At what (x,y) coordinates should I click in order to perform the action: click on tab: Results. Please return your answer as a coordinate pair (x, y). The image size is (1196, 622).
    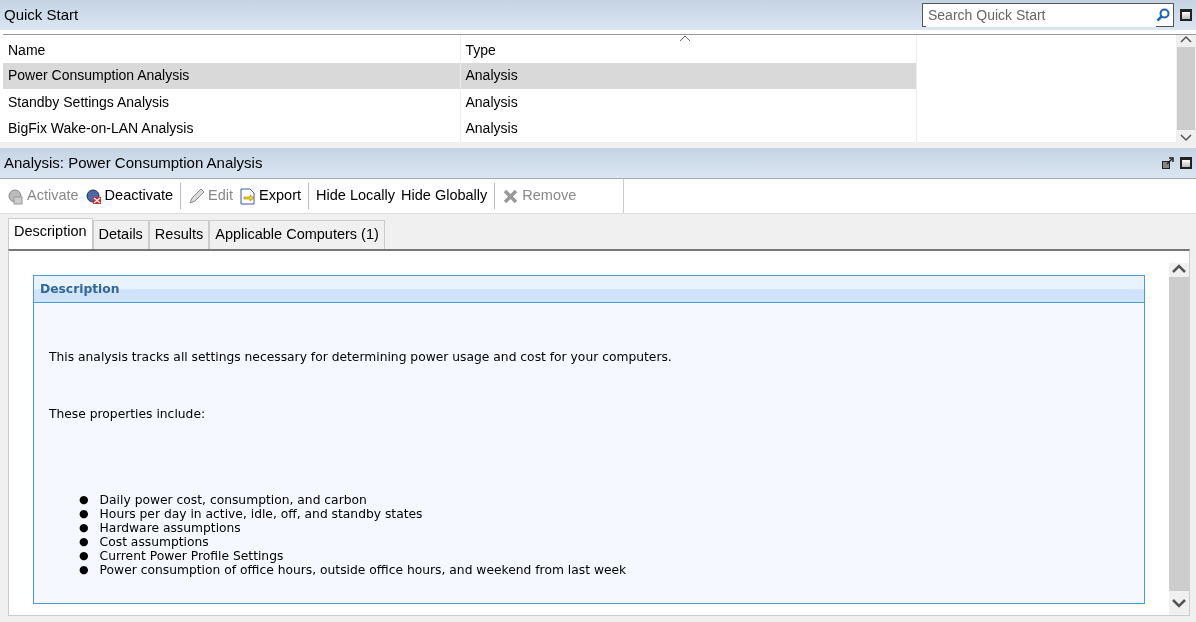
    Looking at the image, I should click on (179, 234).